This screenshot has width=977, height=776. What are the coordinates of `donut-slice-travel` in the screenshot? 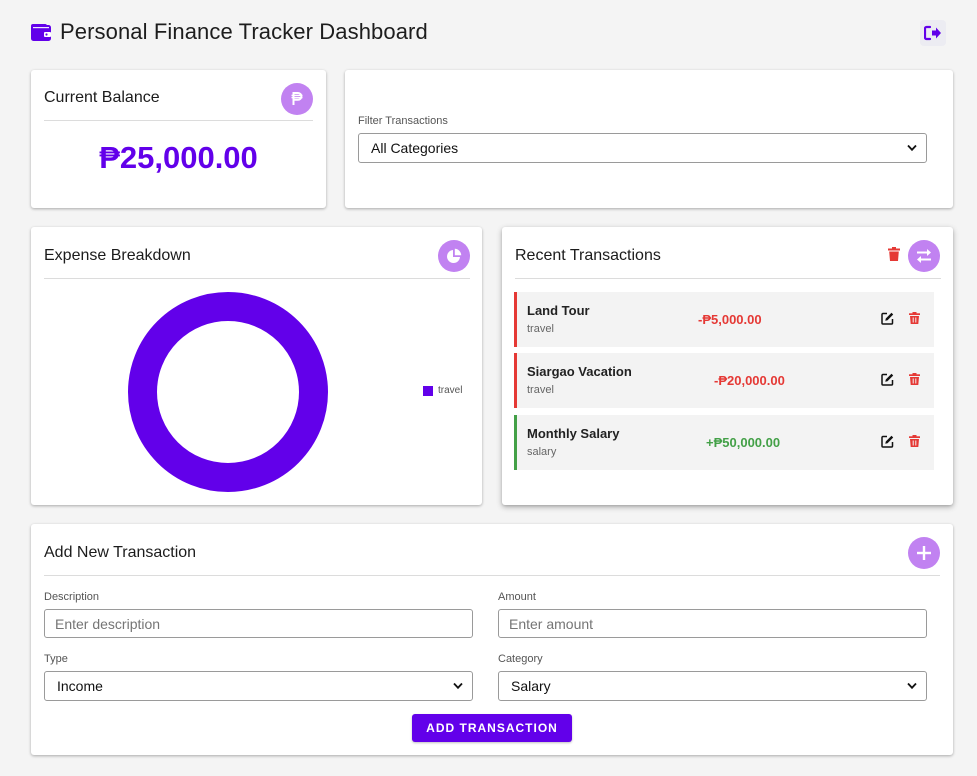 It's located at (228, 392).